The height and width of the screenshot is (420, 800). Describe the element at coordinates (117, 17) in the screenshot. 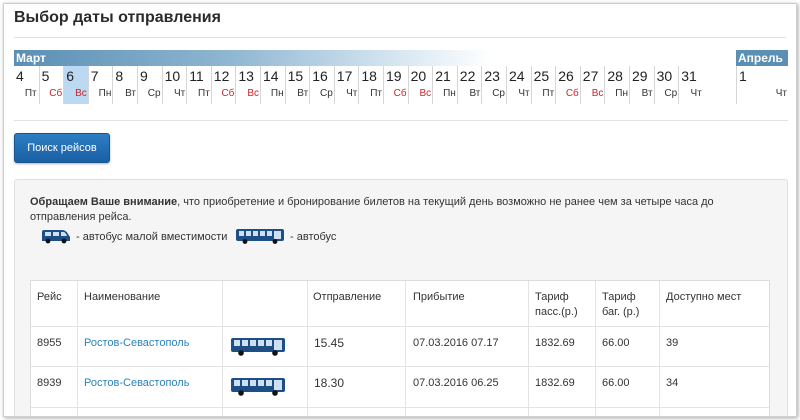

I see `page-title: Выбор даты отправления` at that location.